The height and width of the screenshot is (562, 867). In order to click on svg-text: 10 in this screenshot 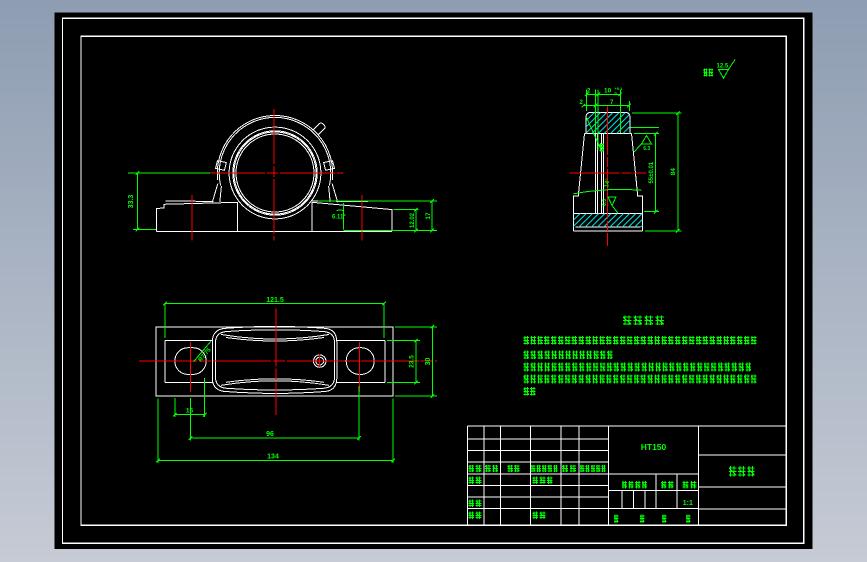, I will do `click(608, 91)`.